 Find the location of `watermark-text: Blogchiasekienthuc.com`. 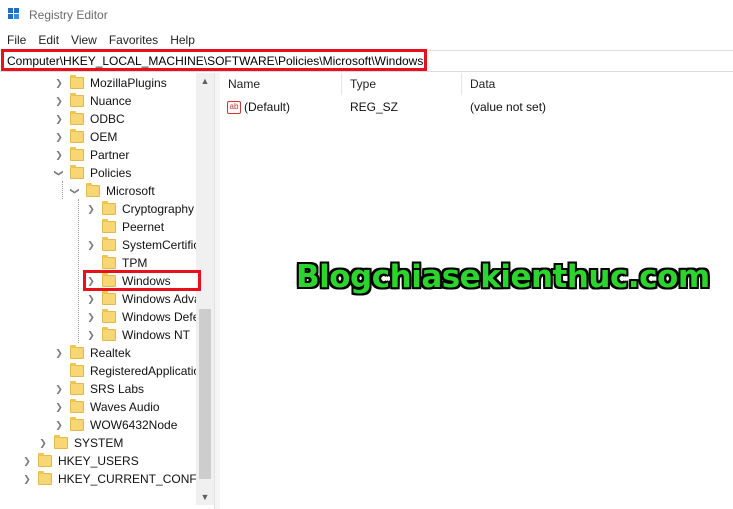

watermark-text: Blogchiasekienthuc.com is located at coordinates (503, 277).